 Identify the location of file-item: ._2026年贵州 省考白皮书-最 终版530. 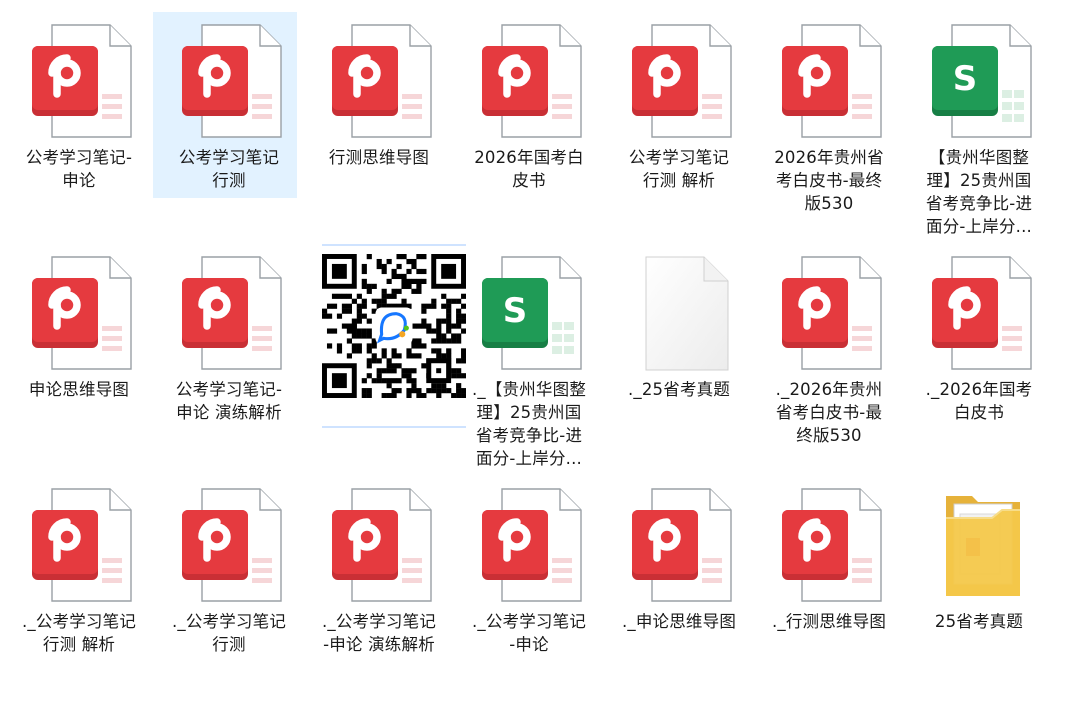
(829, 360).